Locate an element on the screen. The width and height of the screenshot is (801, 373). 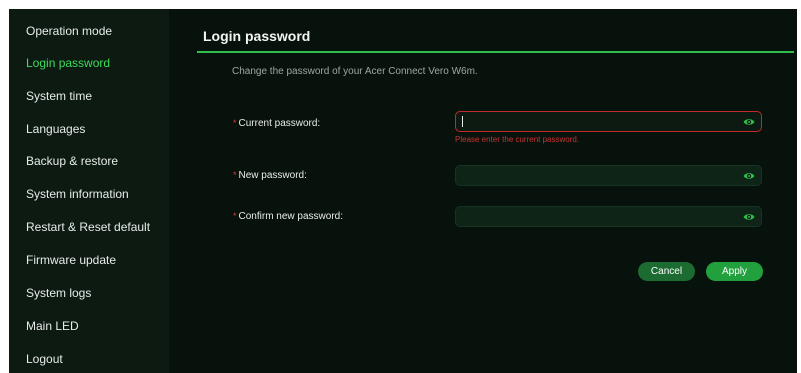
new-password-input is located at coordinates (597, 175).